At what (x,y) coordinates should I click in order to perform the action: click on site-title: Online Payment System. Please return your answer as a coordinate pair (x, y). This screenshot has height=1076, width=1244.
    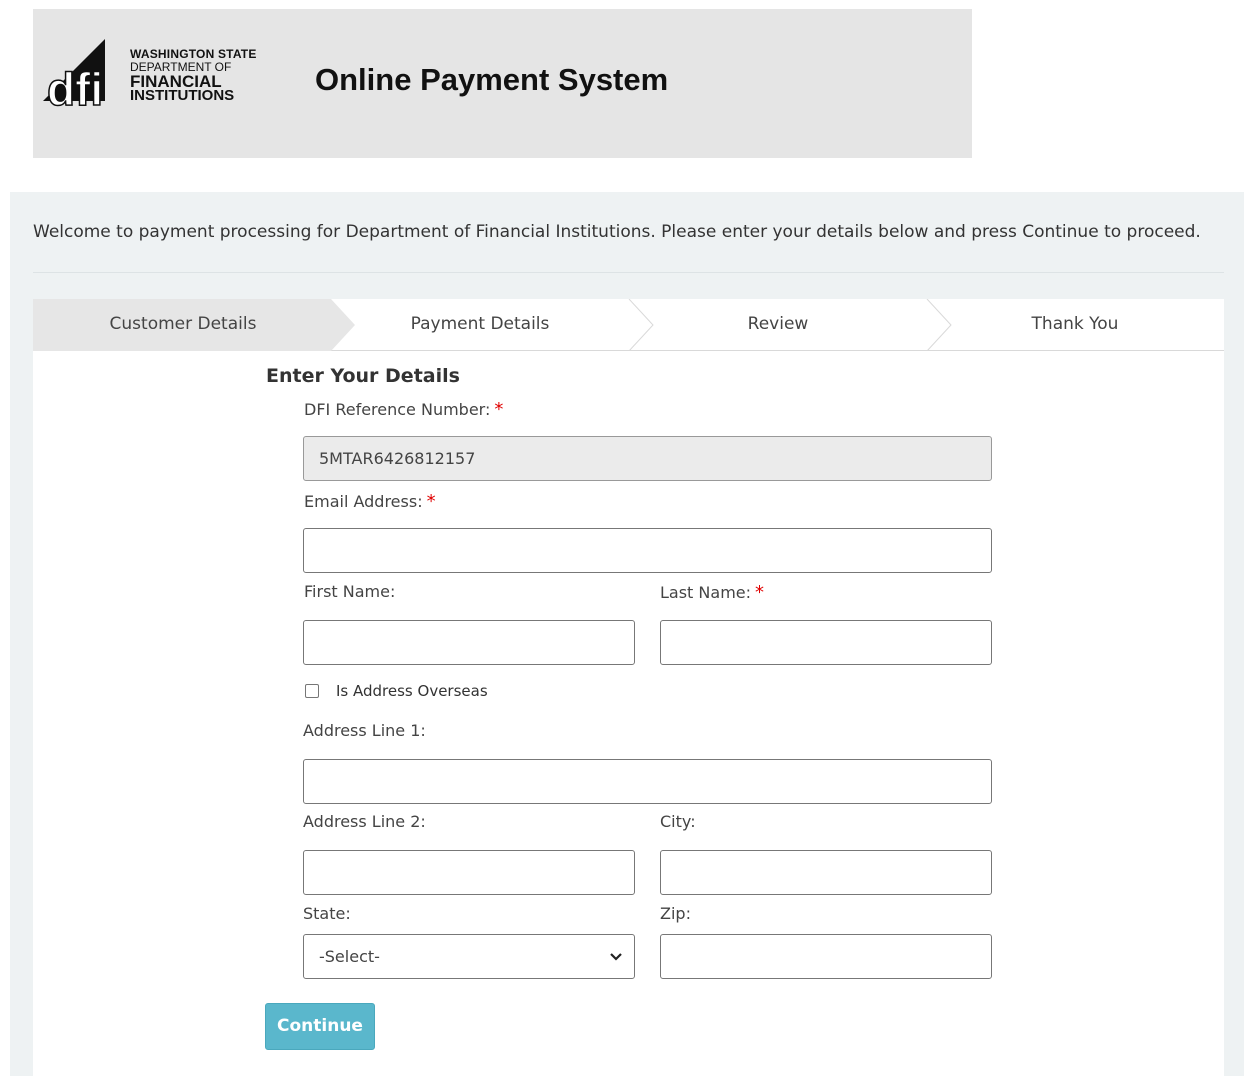
    Looking at the image, I should click on (492, 79).